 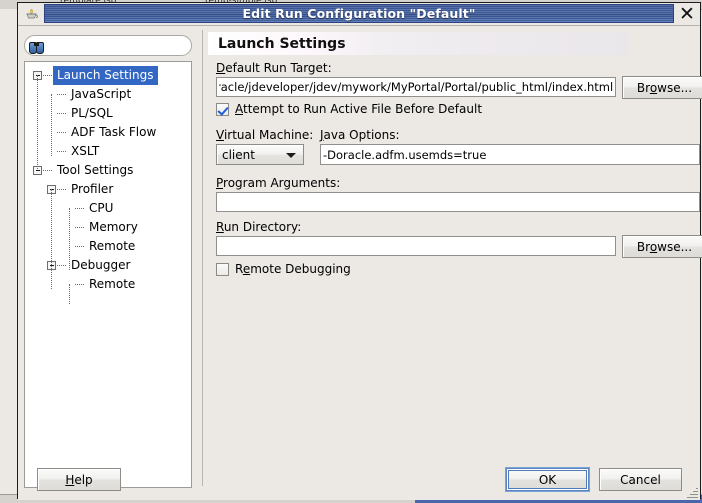 I want to click on search-box, so click(x=108, y=45).